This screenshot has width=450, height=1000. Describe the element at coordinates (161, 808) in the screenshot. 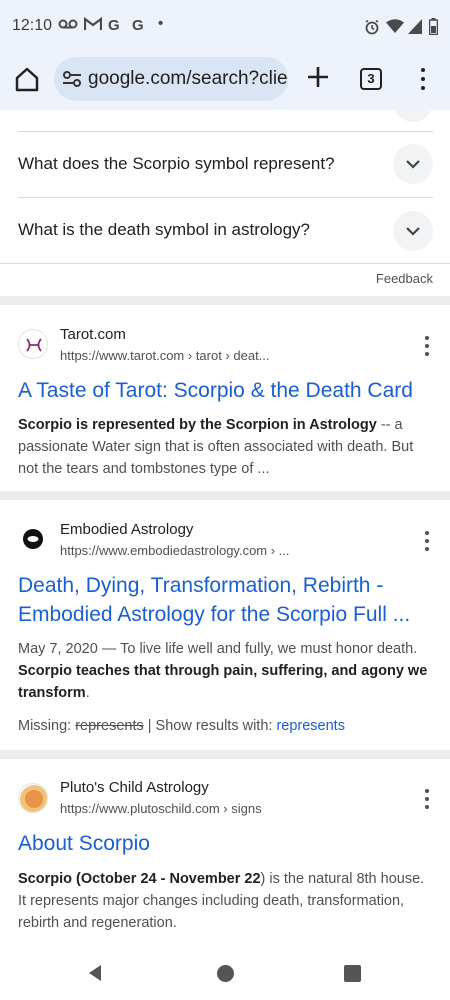

I see `result-url: https://www.plutoschild.com › signs` at that location.